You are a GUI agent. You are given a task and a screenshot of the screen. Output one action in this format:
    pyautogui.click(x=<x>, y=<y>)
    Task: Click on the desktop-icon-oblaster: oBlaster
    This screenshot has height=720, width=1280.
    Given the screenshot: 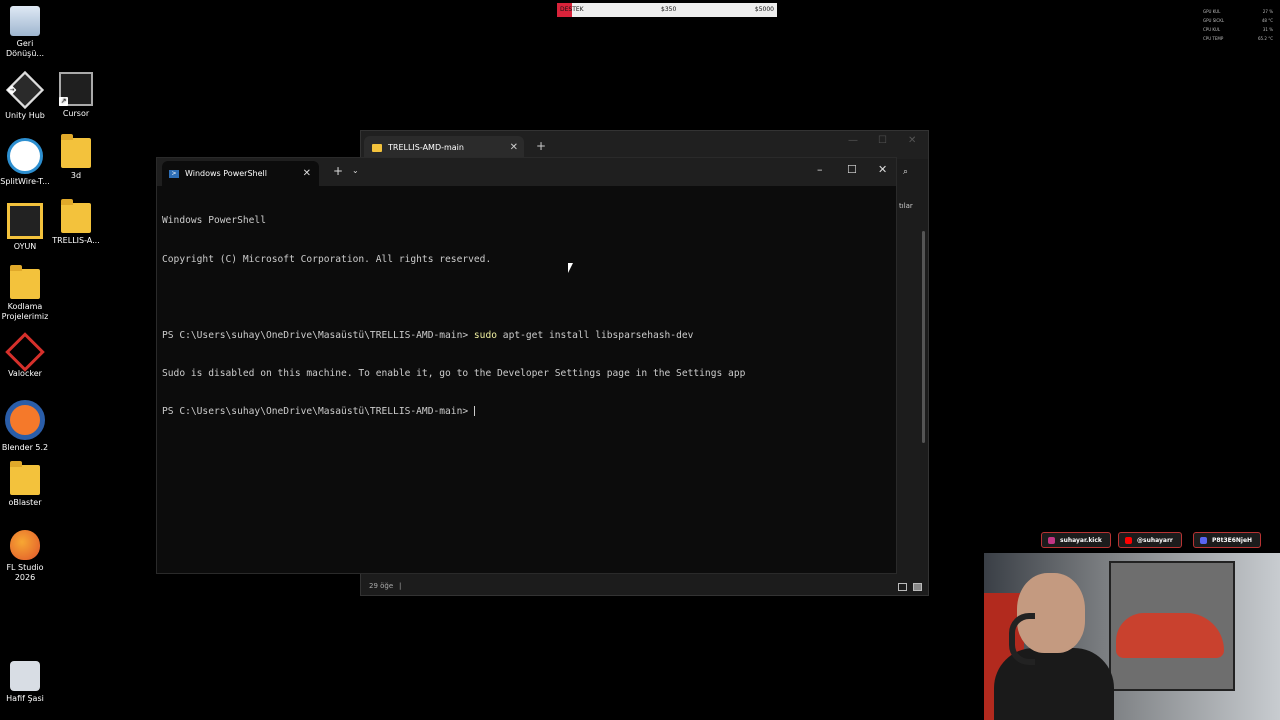 What is the action you would take?
    pyautogui.click(x=25, y=484)
    